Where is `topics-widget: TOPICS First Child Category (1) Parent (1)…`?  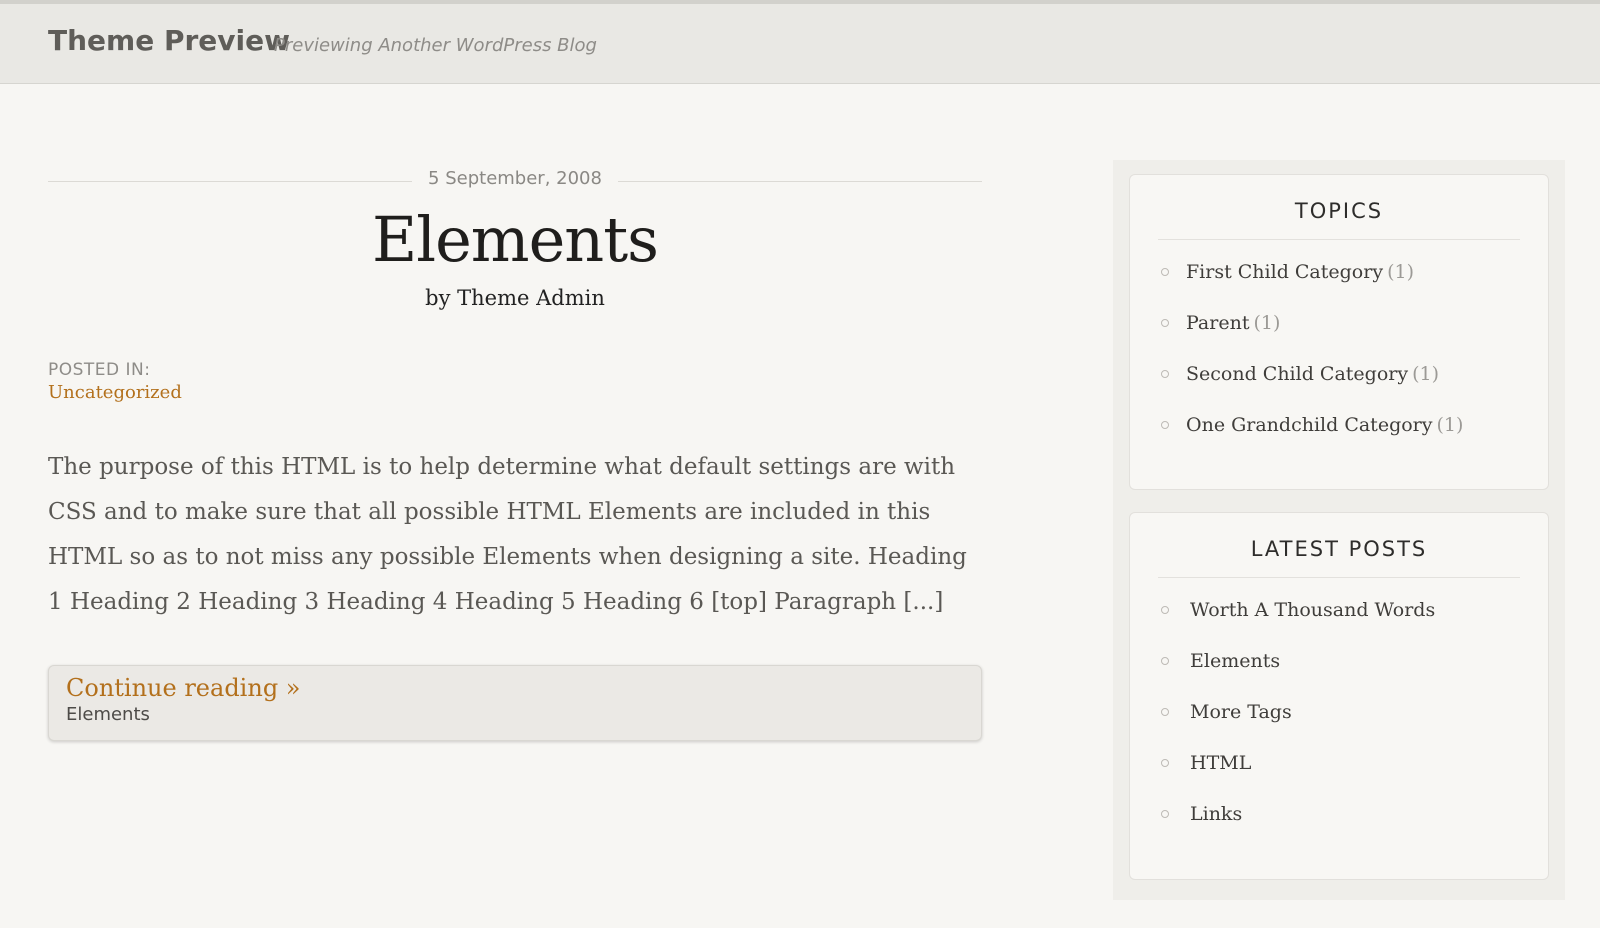
topics-widget: TOPICS First Child Category (1) Parent (1)… is located at coordinates (1339, 332).